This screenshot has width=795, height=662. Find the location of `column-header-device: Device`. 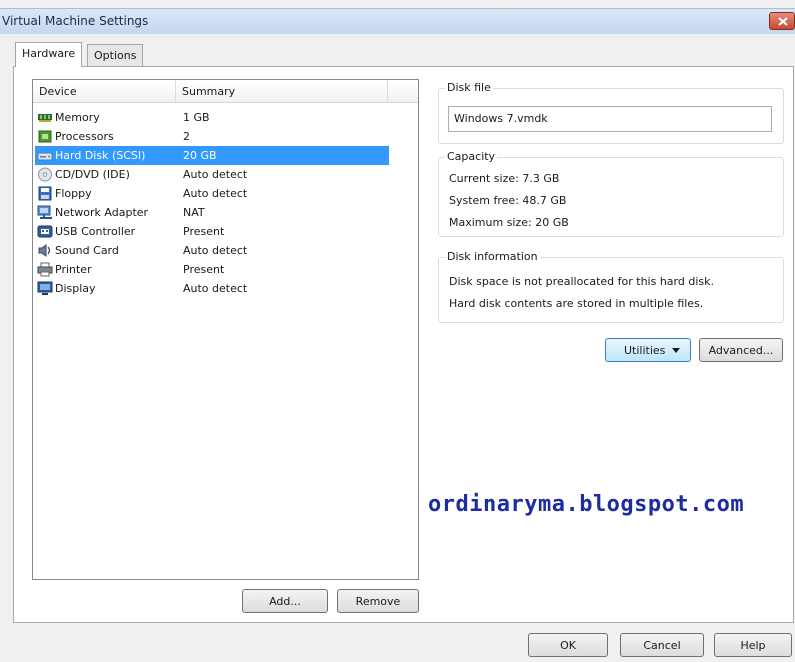

column-header-device: Device is located at coordinates (104, 91).